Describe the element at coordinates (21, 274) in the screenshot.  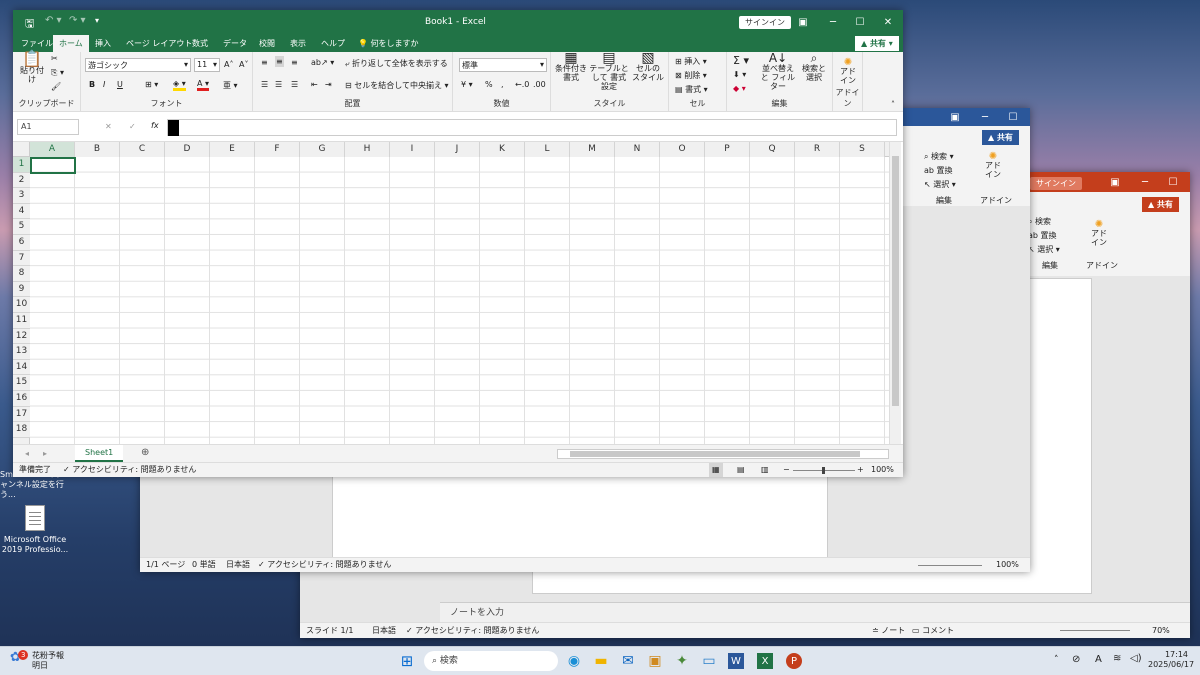
I see `row-header: 8` at that location.